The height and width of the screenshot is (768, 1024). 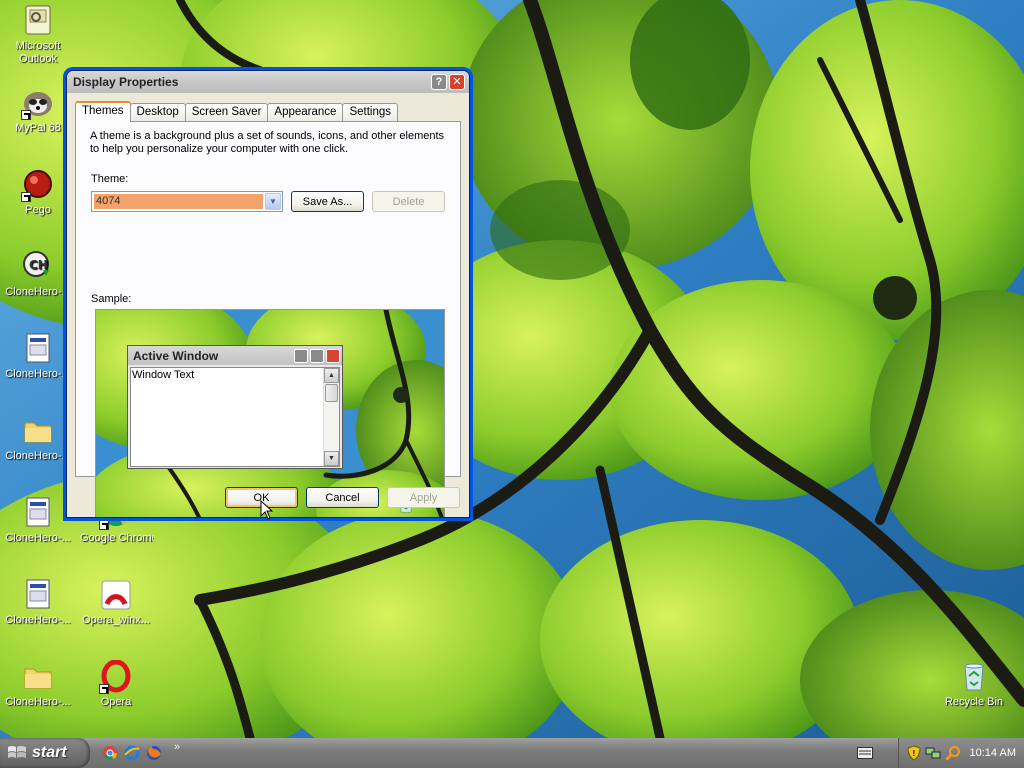 I want to click on desktop-icon-opera: Opera, so click(x=116, y=684).